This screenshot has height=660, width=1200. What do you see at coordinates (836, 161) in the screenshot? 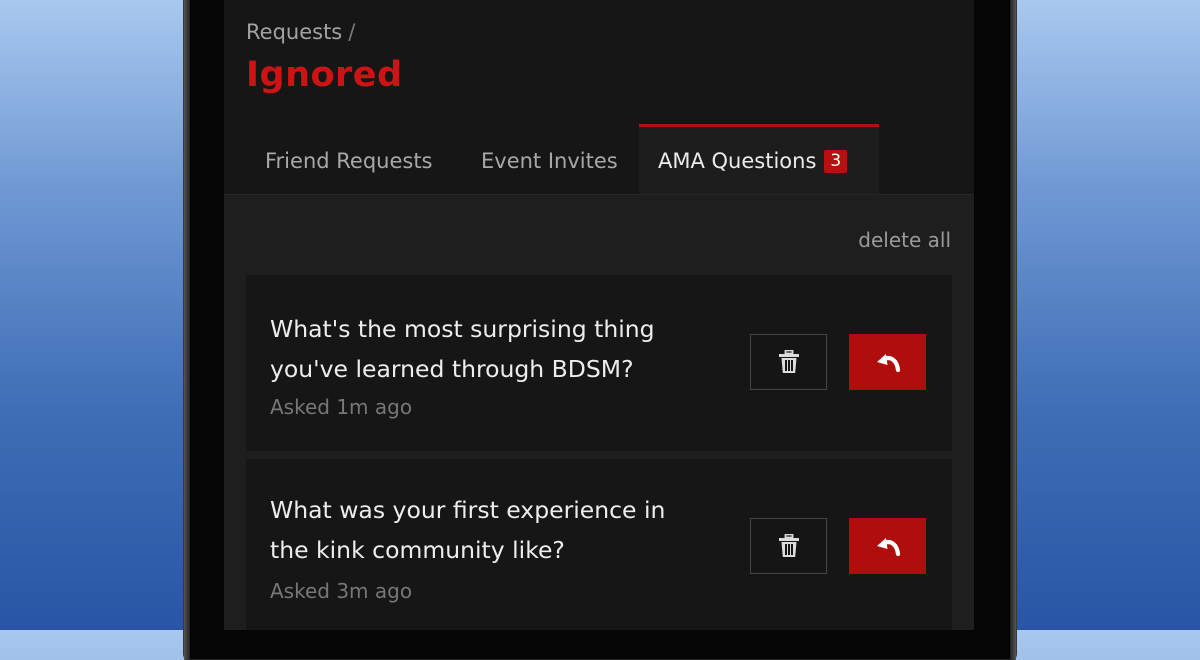
I see `count-badge: 3` at bounding box center [836, 161].